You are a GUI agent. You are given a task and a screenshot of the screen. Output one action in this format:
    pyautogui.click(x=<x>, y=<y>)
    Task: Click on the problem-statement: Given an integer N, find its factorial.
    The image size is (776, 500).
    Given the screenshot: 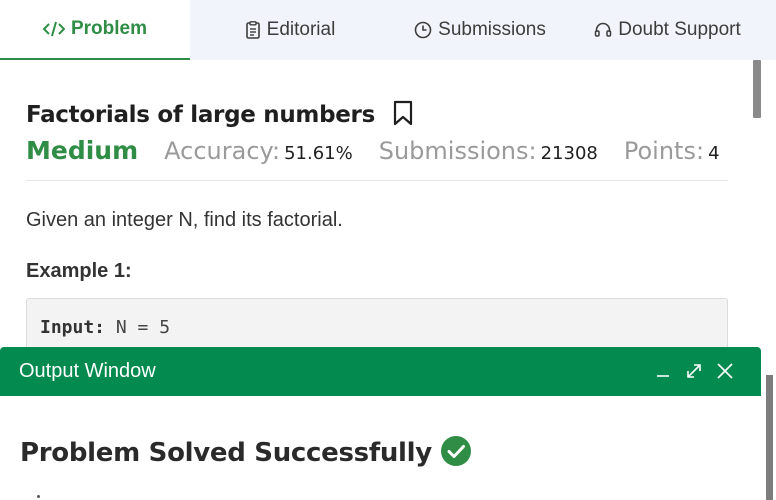 What is the action you would take?
    pyautogui.click(x=184, y=220)
    